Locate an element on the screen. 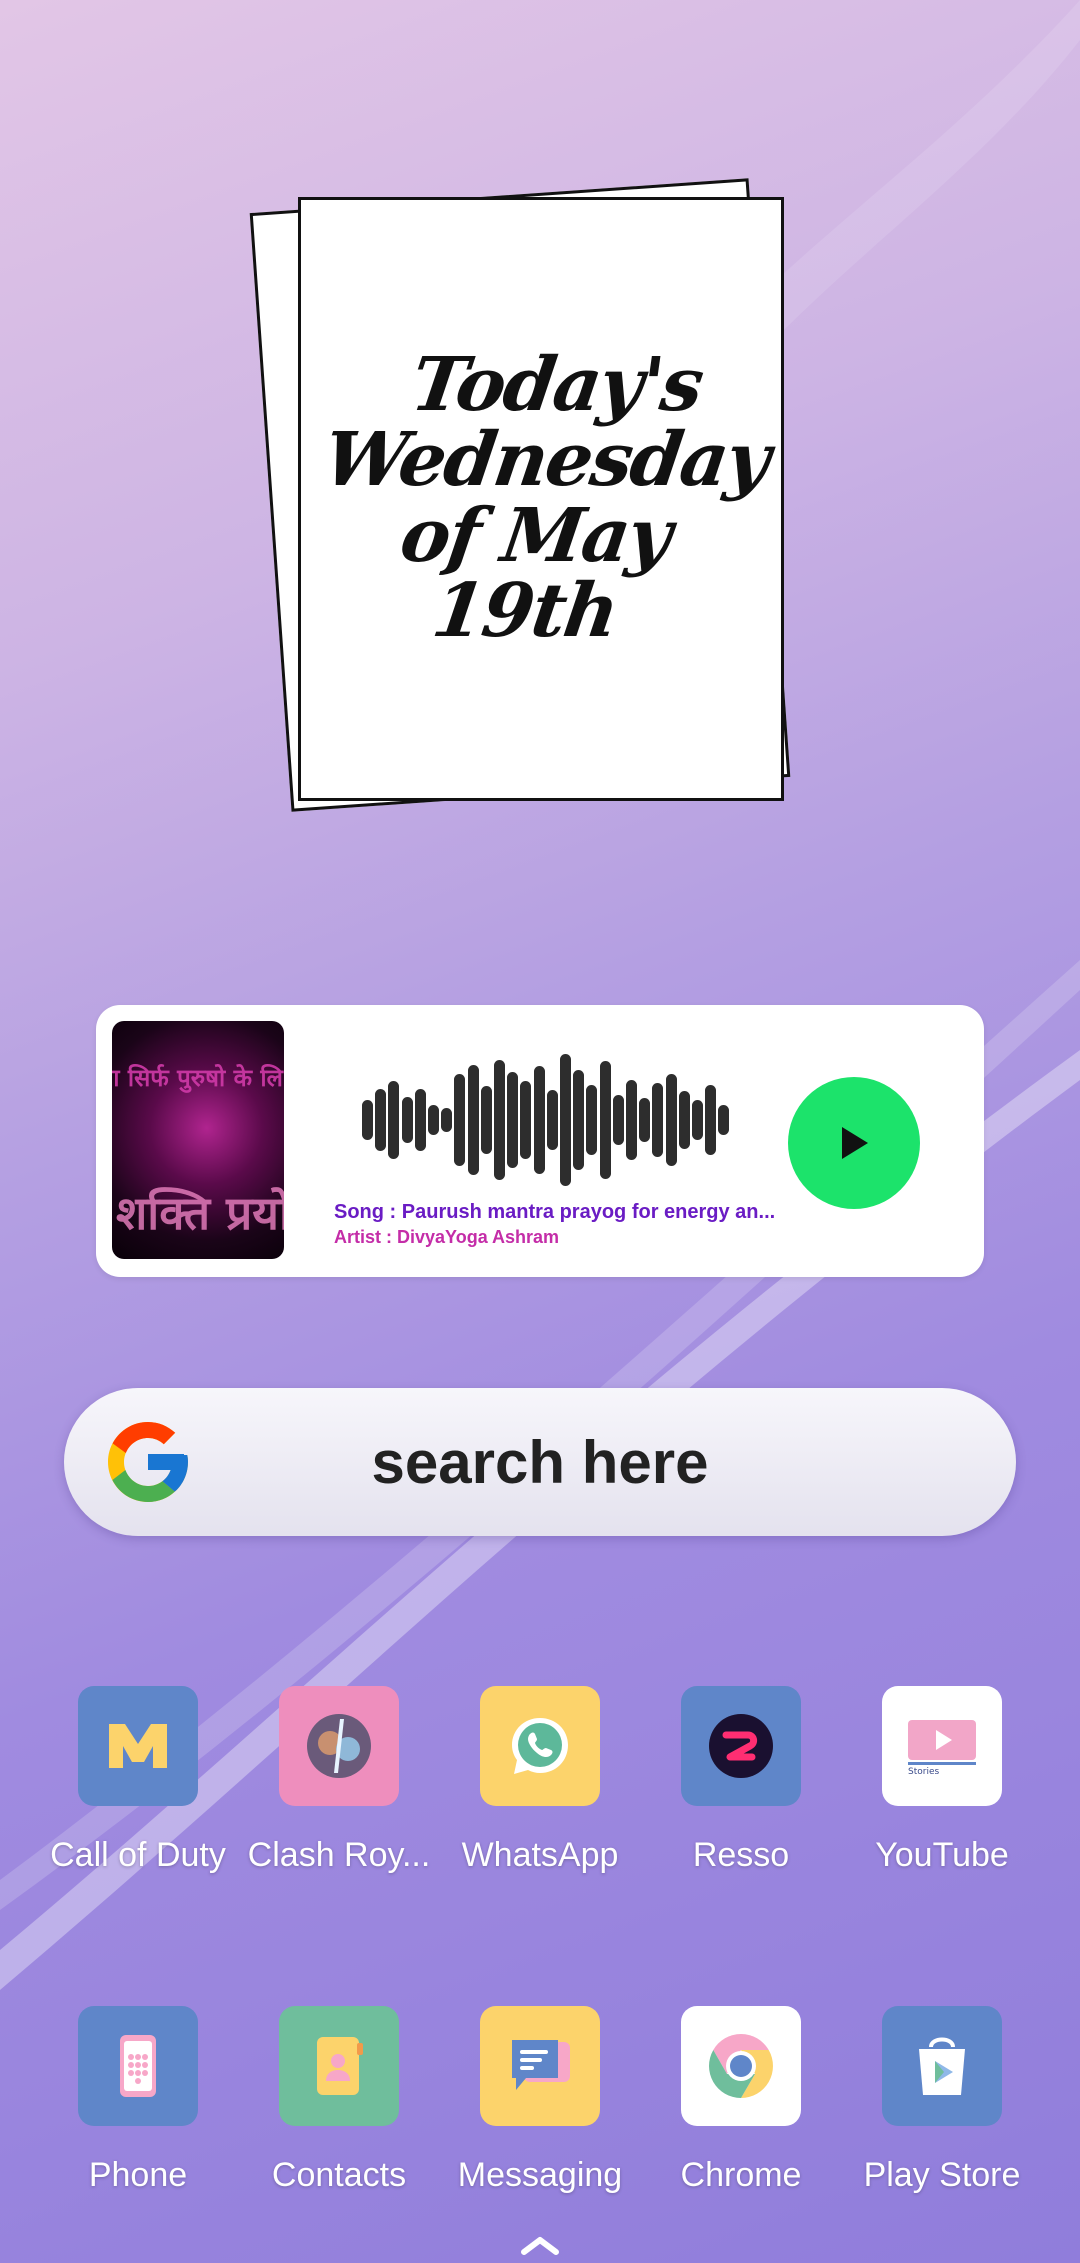 The image size is (1080, 2263). play-store-icon is located at coordinates (942, 2066).